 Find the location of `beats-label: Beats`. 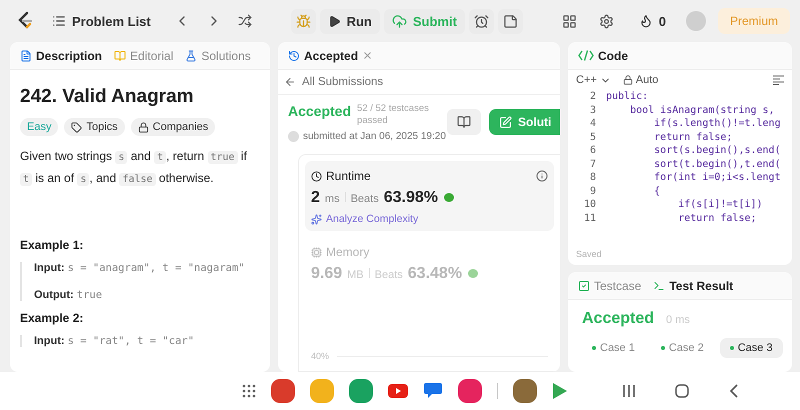

beats-label: Beats is located at coordinates (364, 199).